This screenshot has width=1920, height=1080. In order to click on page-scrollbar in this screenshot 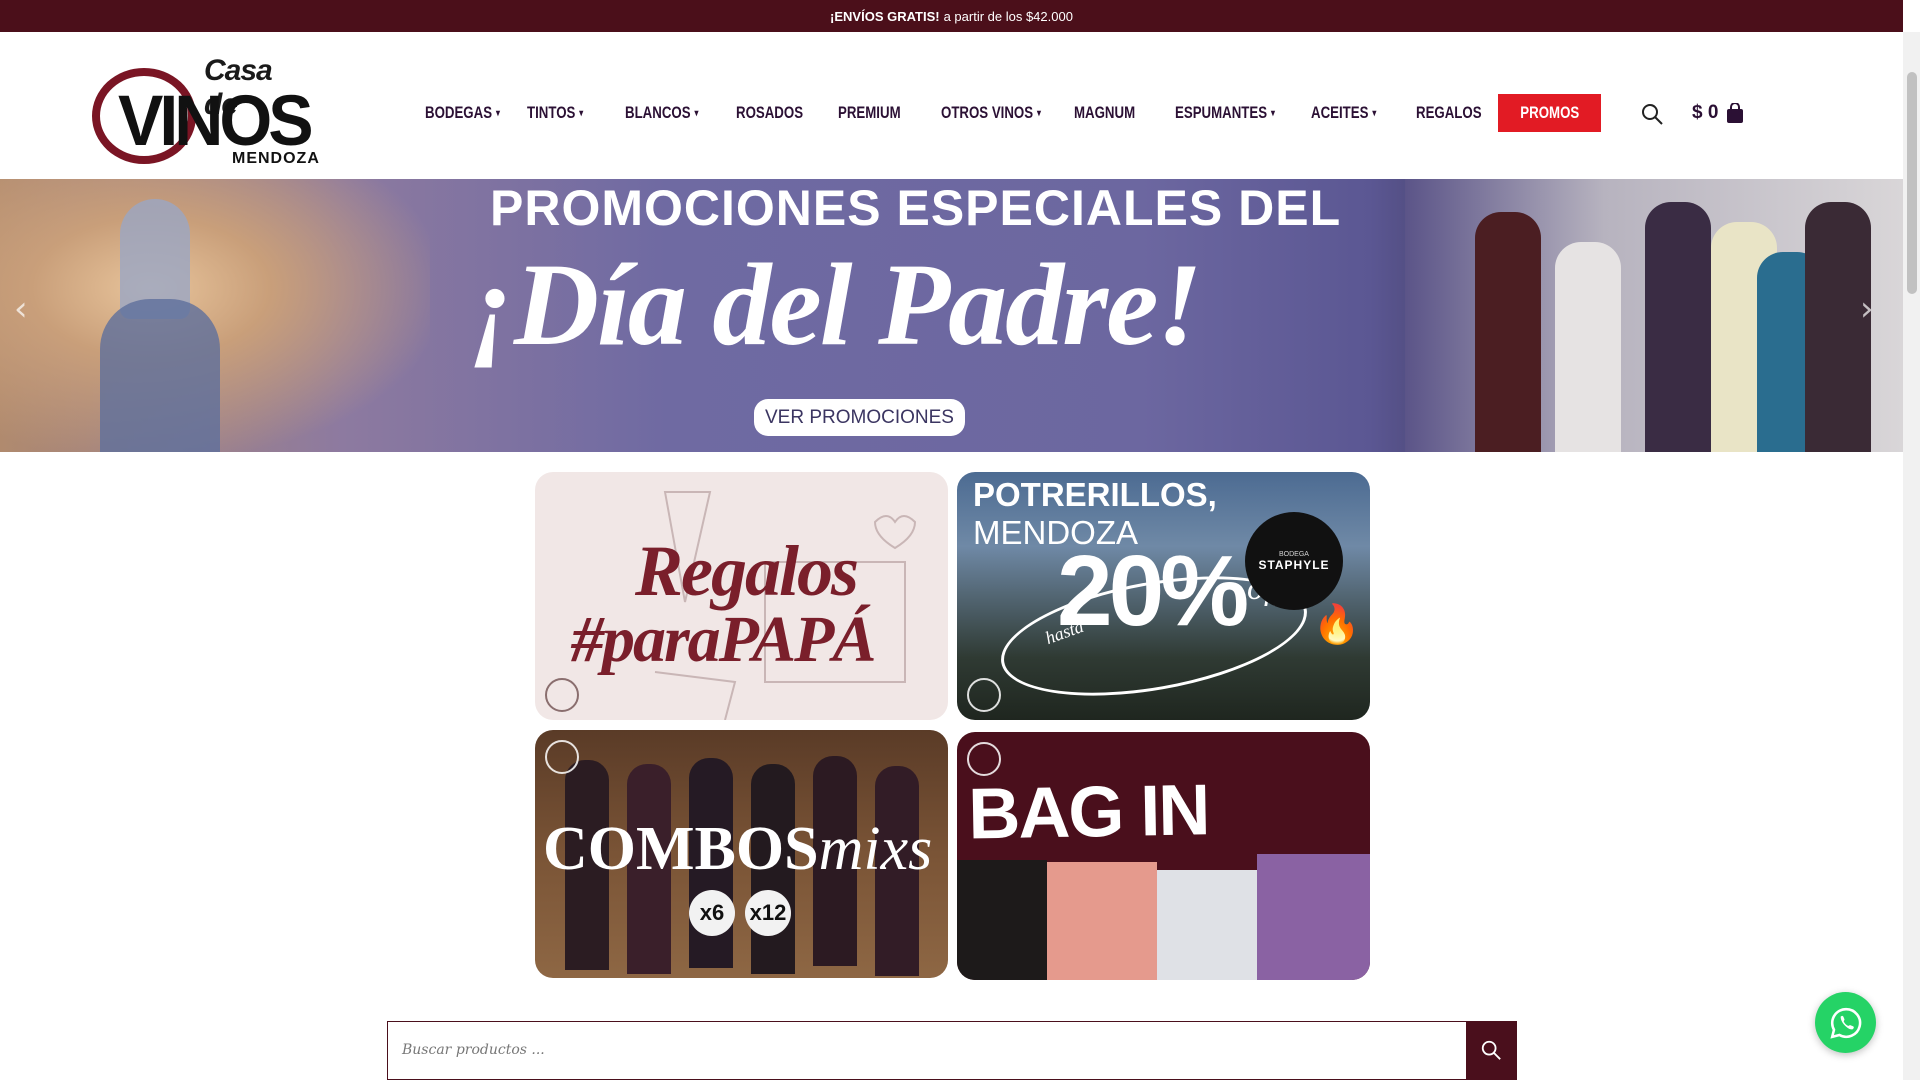, I will do `click(1911, 556)`.